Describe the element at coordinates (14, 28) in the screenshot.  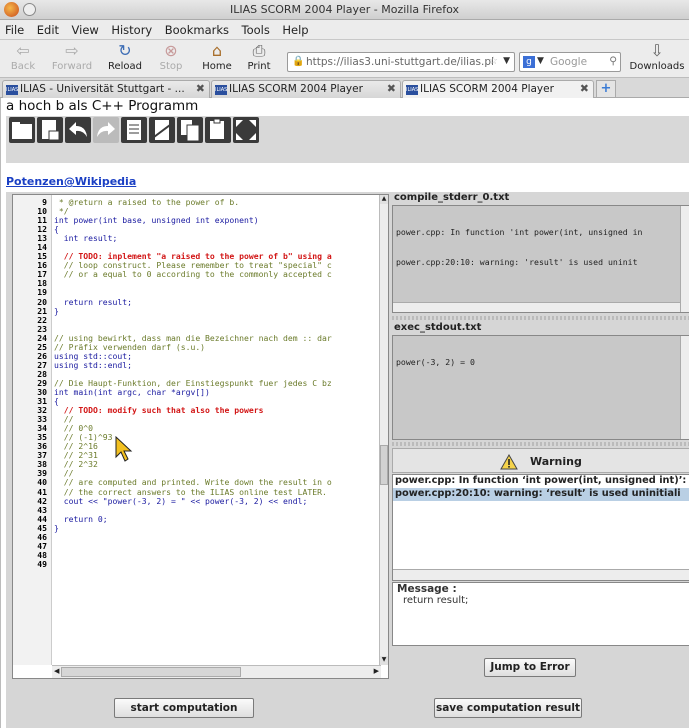
I see `menu-file: File` at that location.